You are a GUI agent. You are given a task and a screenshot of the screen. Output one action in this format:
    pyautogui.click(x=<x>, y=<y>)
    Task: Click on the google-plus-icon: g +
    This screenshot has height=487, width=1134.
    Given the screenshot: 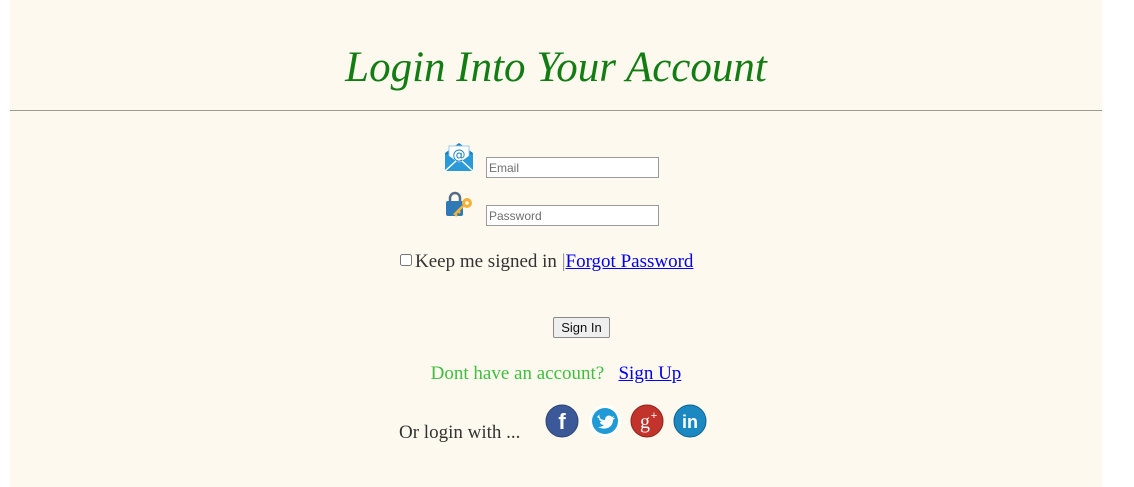 What is the action you would take?
    pyautogui.click(x=647, y=421)
    